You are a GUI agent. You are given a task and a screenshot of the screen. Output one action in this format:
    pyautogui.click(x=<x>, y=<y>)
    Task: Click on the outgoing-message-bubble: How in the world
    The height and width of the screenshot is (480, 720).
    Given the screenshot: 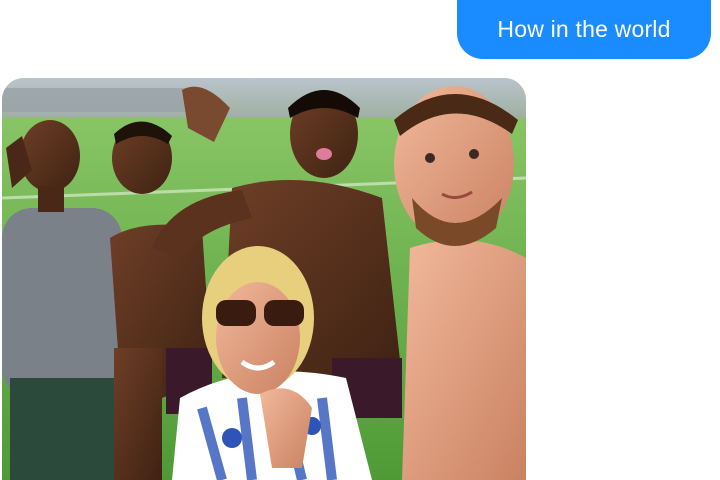 What is the action you would take?
    pyautogui.click(x=584, y=29)
    